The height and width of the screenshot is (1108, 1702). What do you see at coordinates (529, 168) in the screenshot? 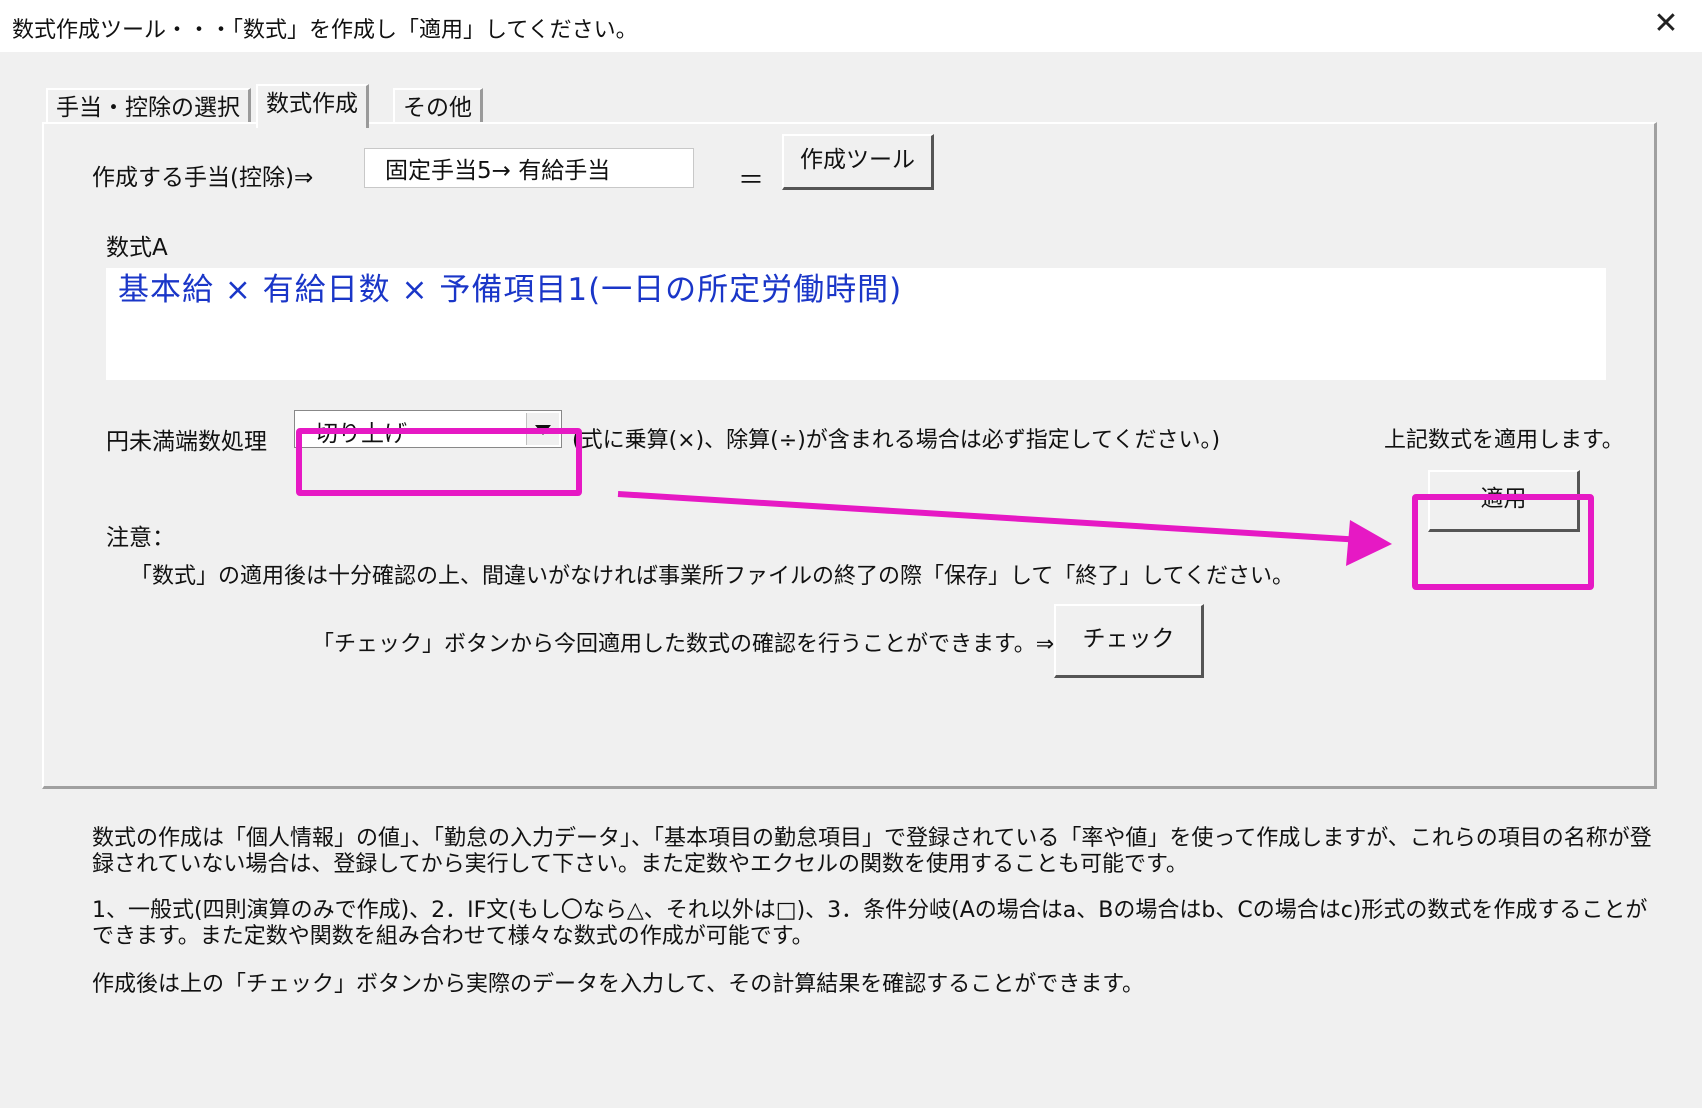
I see `target-field: 固定手当5→ 有給手当` at bounding box center [529, 168].